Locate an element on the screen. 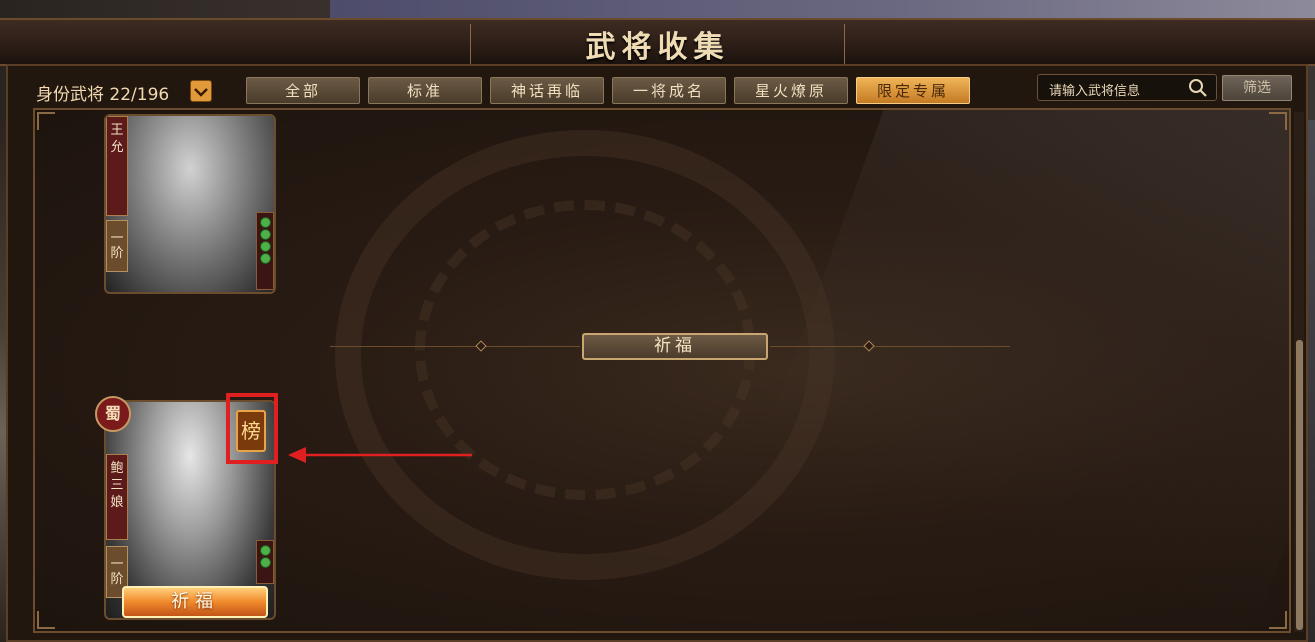  tab-myth-return: 神话再临 is located at coordinates (547, 90).